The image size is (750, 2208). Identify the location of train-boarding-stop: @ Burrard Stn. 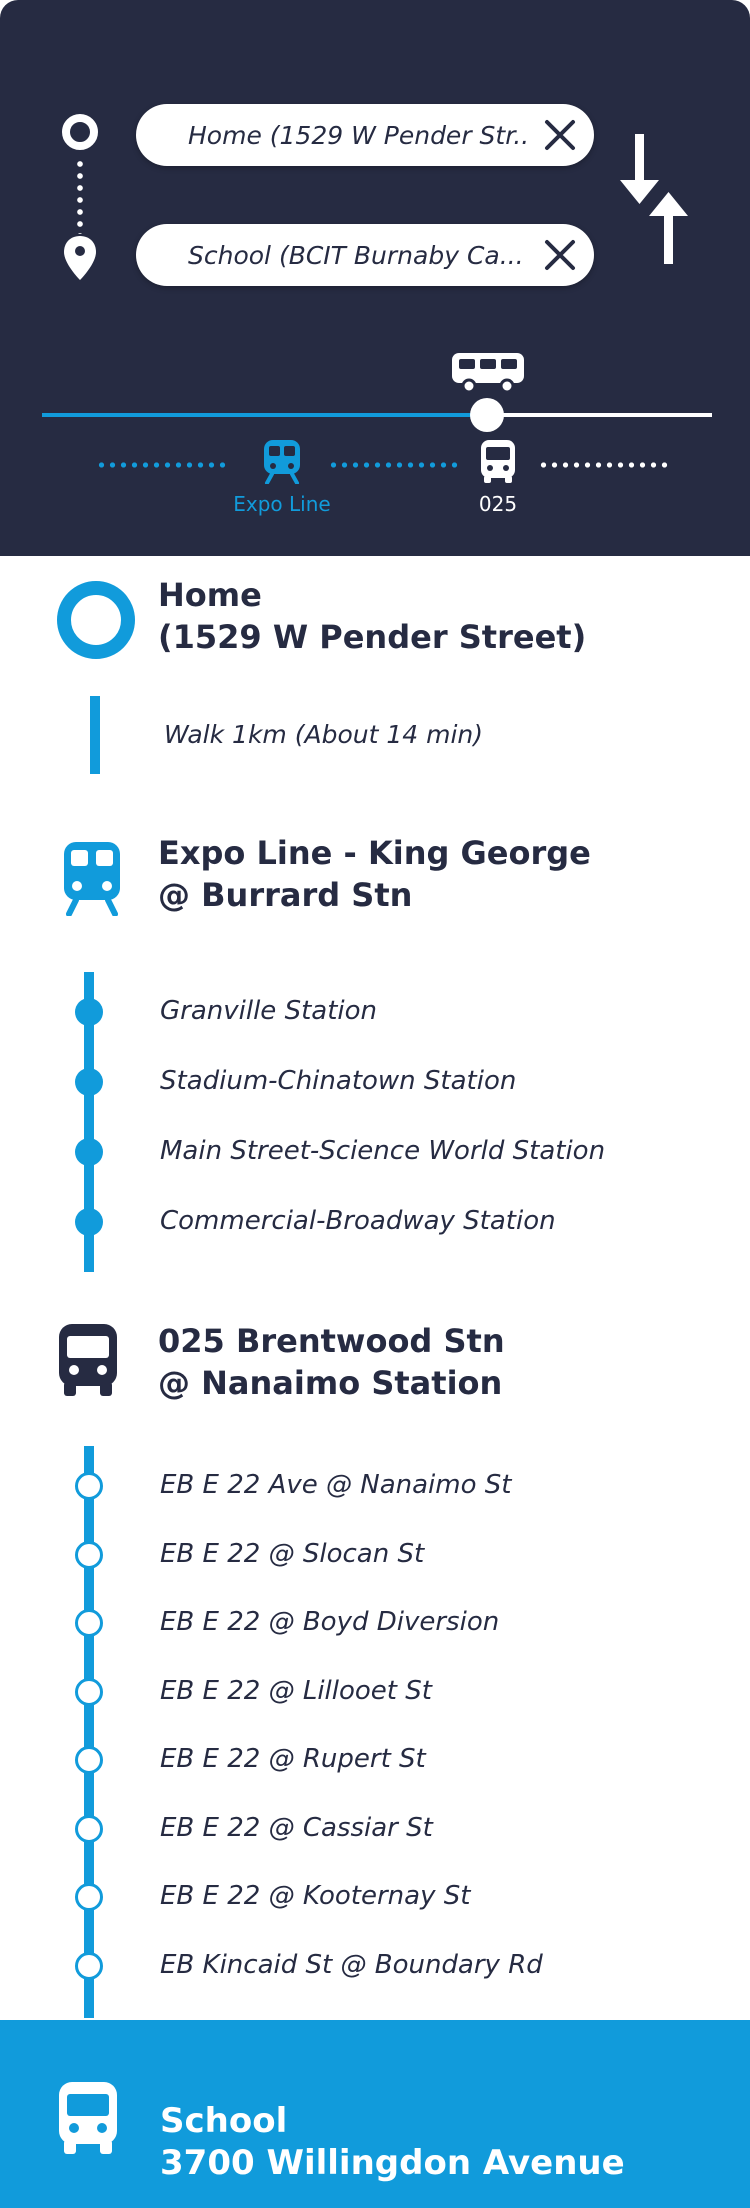
(285, 895).